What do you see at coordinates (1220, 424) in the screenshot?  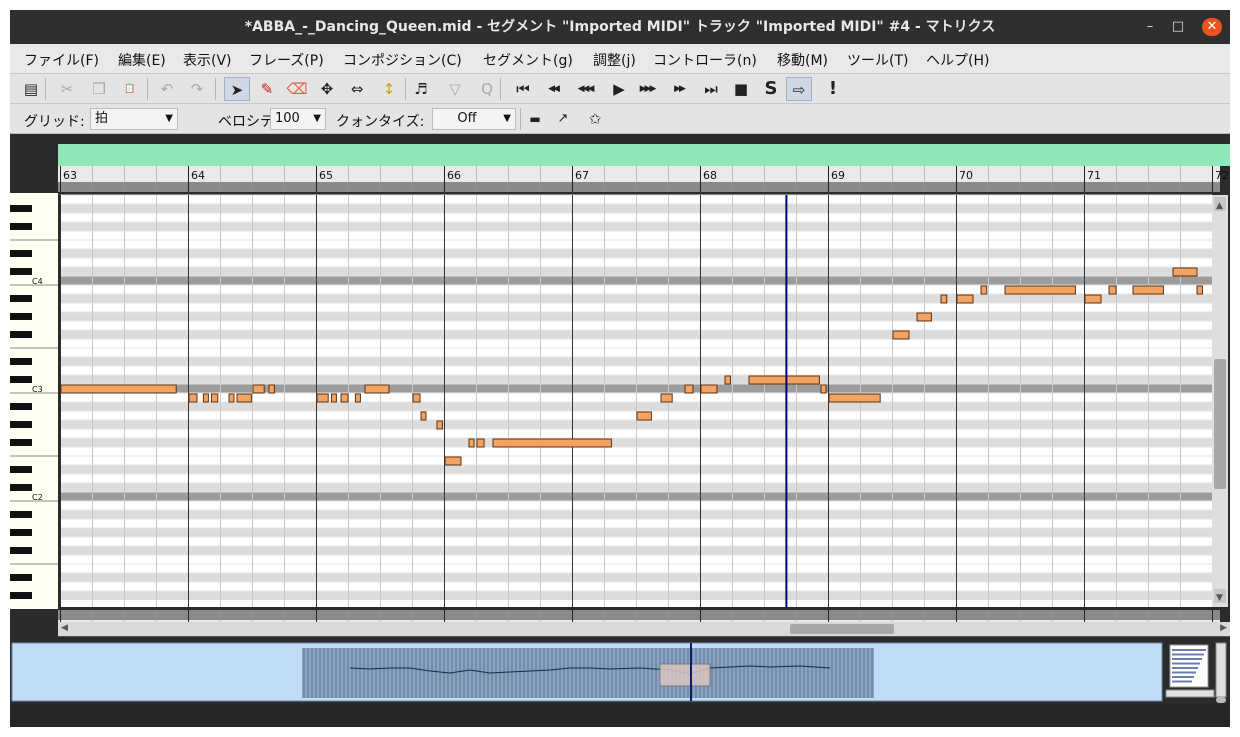 I see `vertical-scroll-thumb` at bounding box center [1220, 424].